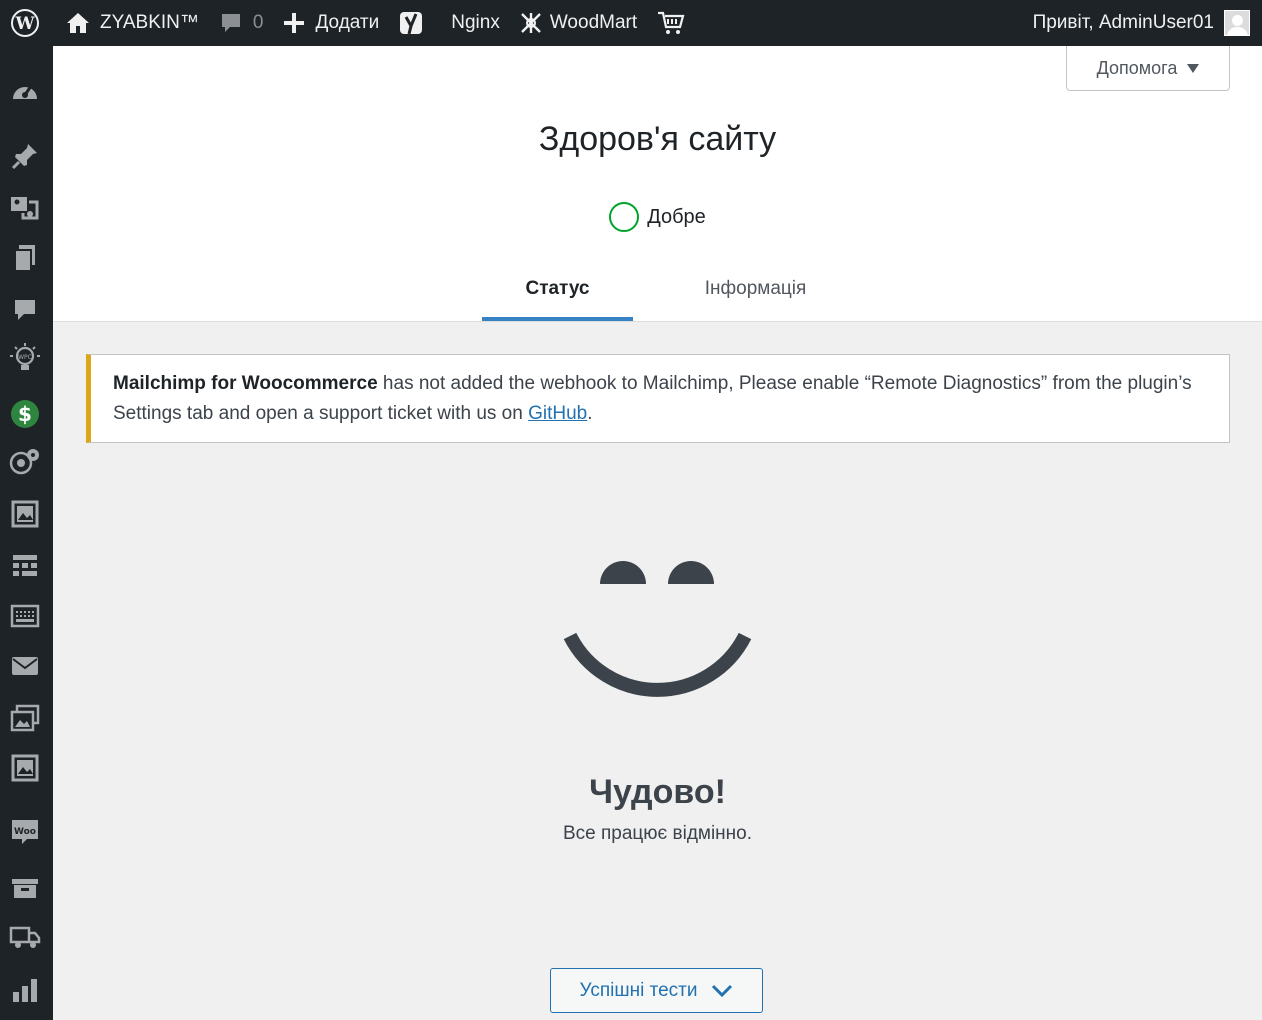  I want to click on tab-status: Статус, so click(557, 288).